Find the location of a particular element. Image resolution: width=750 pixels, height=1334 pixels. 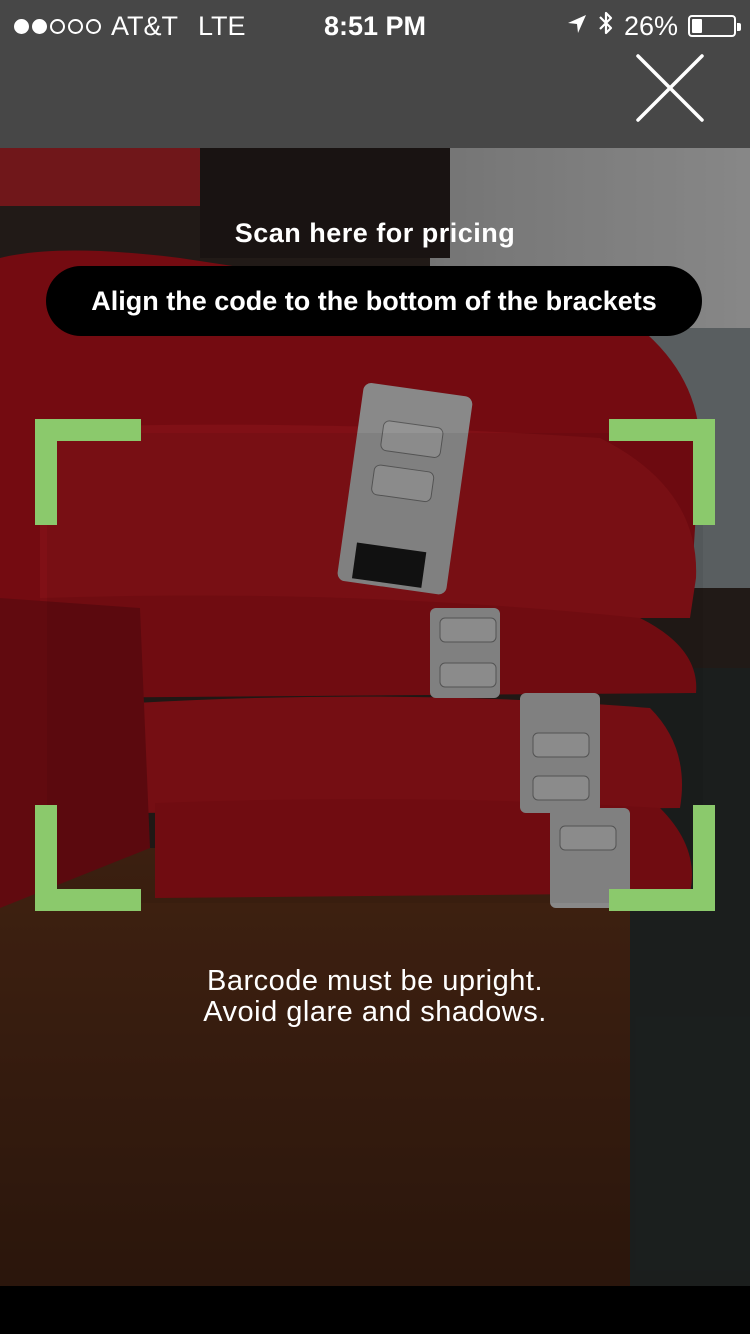

battery-icon is located at coordinates (714, 26).